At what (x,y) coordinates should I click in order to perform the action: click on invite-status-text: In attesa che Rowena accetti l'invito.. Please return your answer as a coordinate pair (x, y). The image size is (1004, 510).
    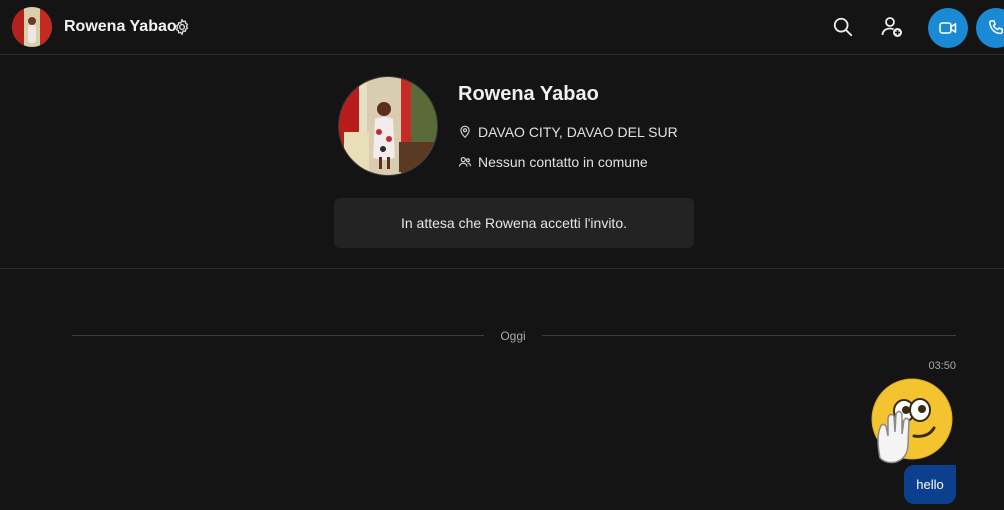
    Looking at the image, I should click on (514, 223).